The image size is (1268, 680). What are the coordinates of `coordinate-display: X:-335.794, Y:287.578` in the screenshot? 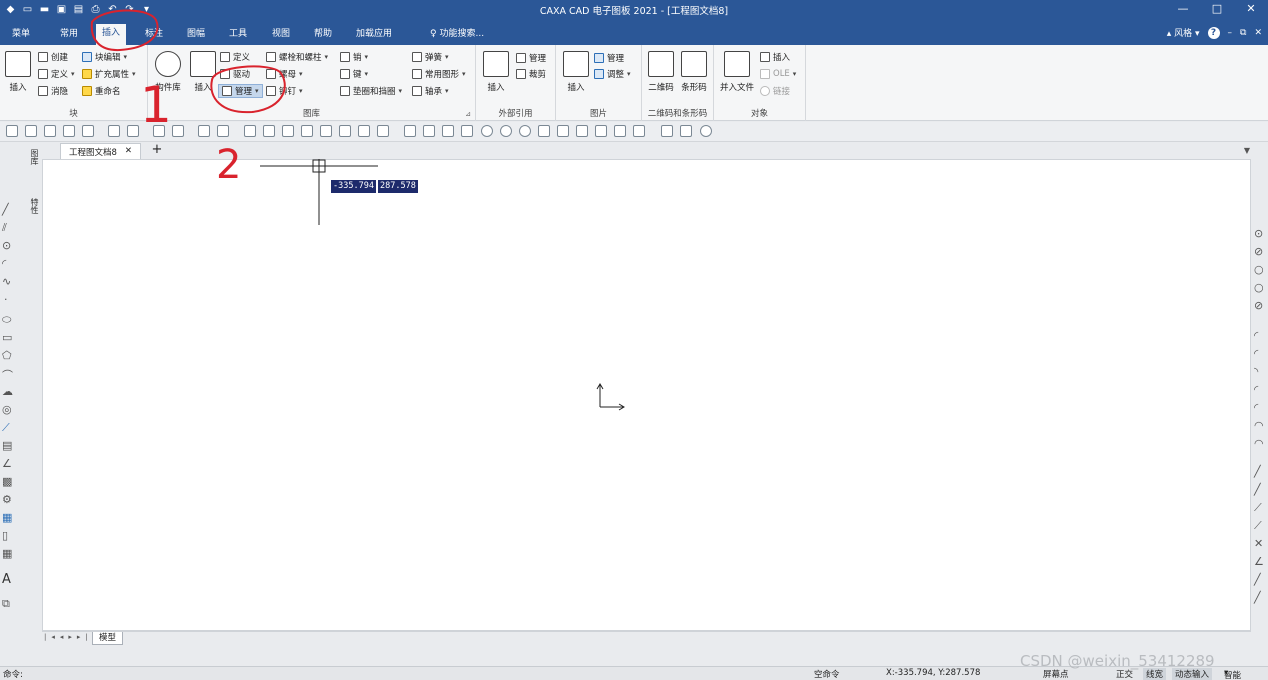 It's located at (933, 673).